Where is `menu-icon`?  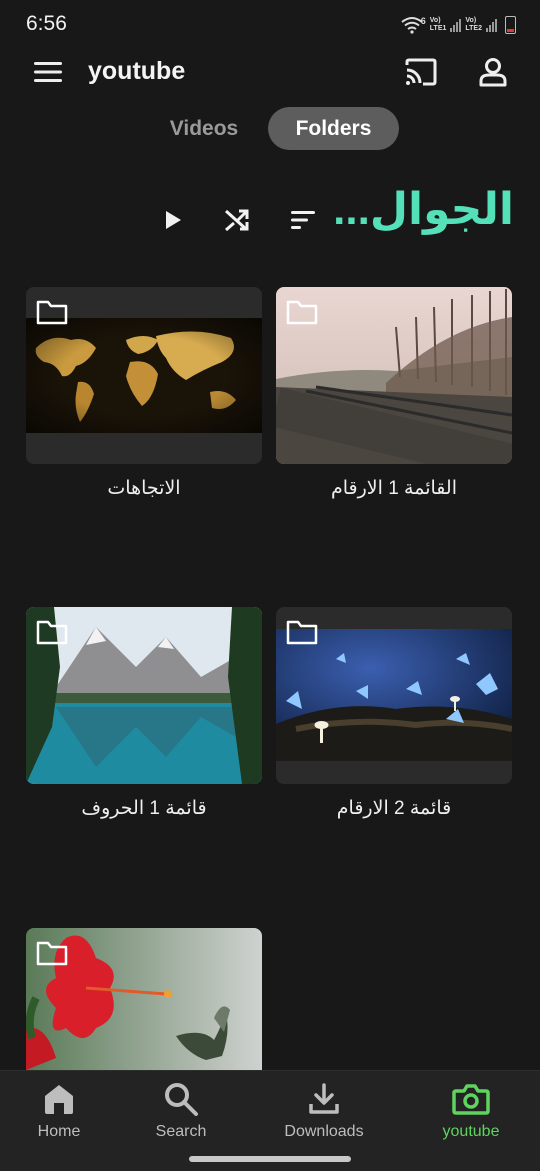 menu-icon is located at coordinates (48, 72).